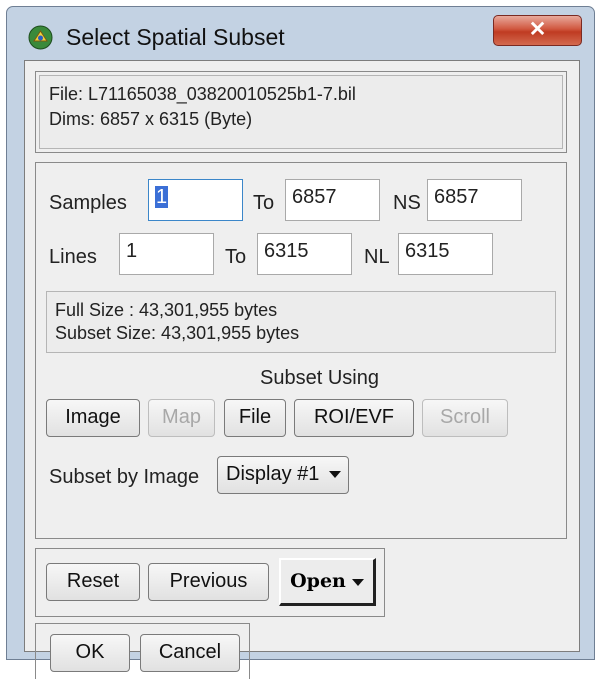 The image size is (601, 679). What do you see at coordinates (93, 582) in the screenshot?
I see `reset-button: Reset` at bounding box center [93, 582].